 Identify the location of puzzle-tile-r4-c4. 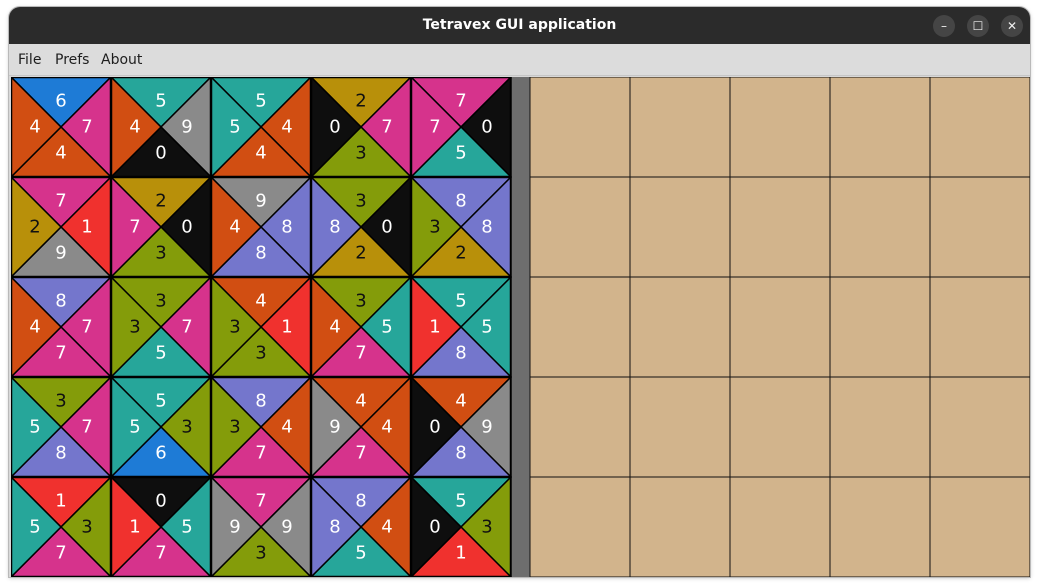
(361, 427).